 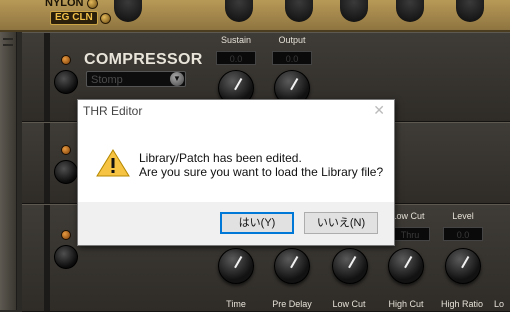 I want to click on high-cut-knob, so click(x=406, y=266).